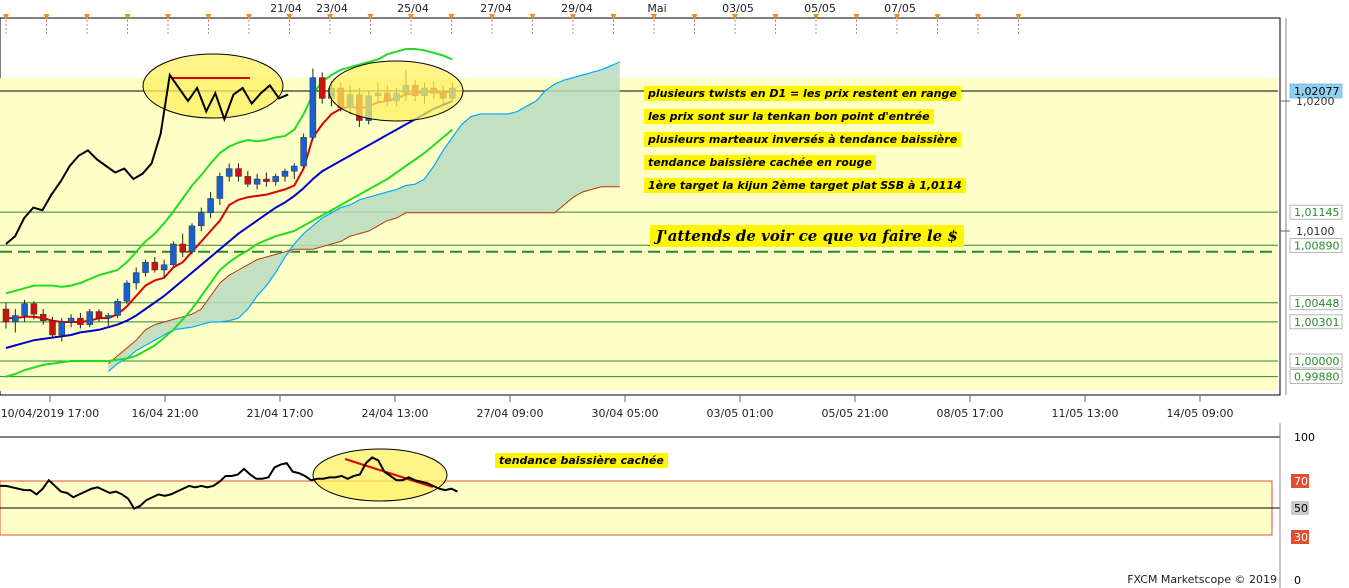 Image resolution: width=1349 pixels, height=588 pixels. What do you see at coordinates (395, 413) in the screenshot?
I see `bottom-date-label: 24/04 13:00` at bounding box center [395, 413].